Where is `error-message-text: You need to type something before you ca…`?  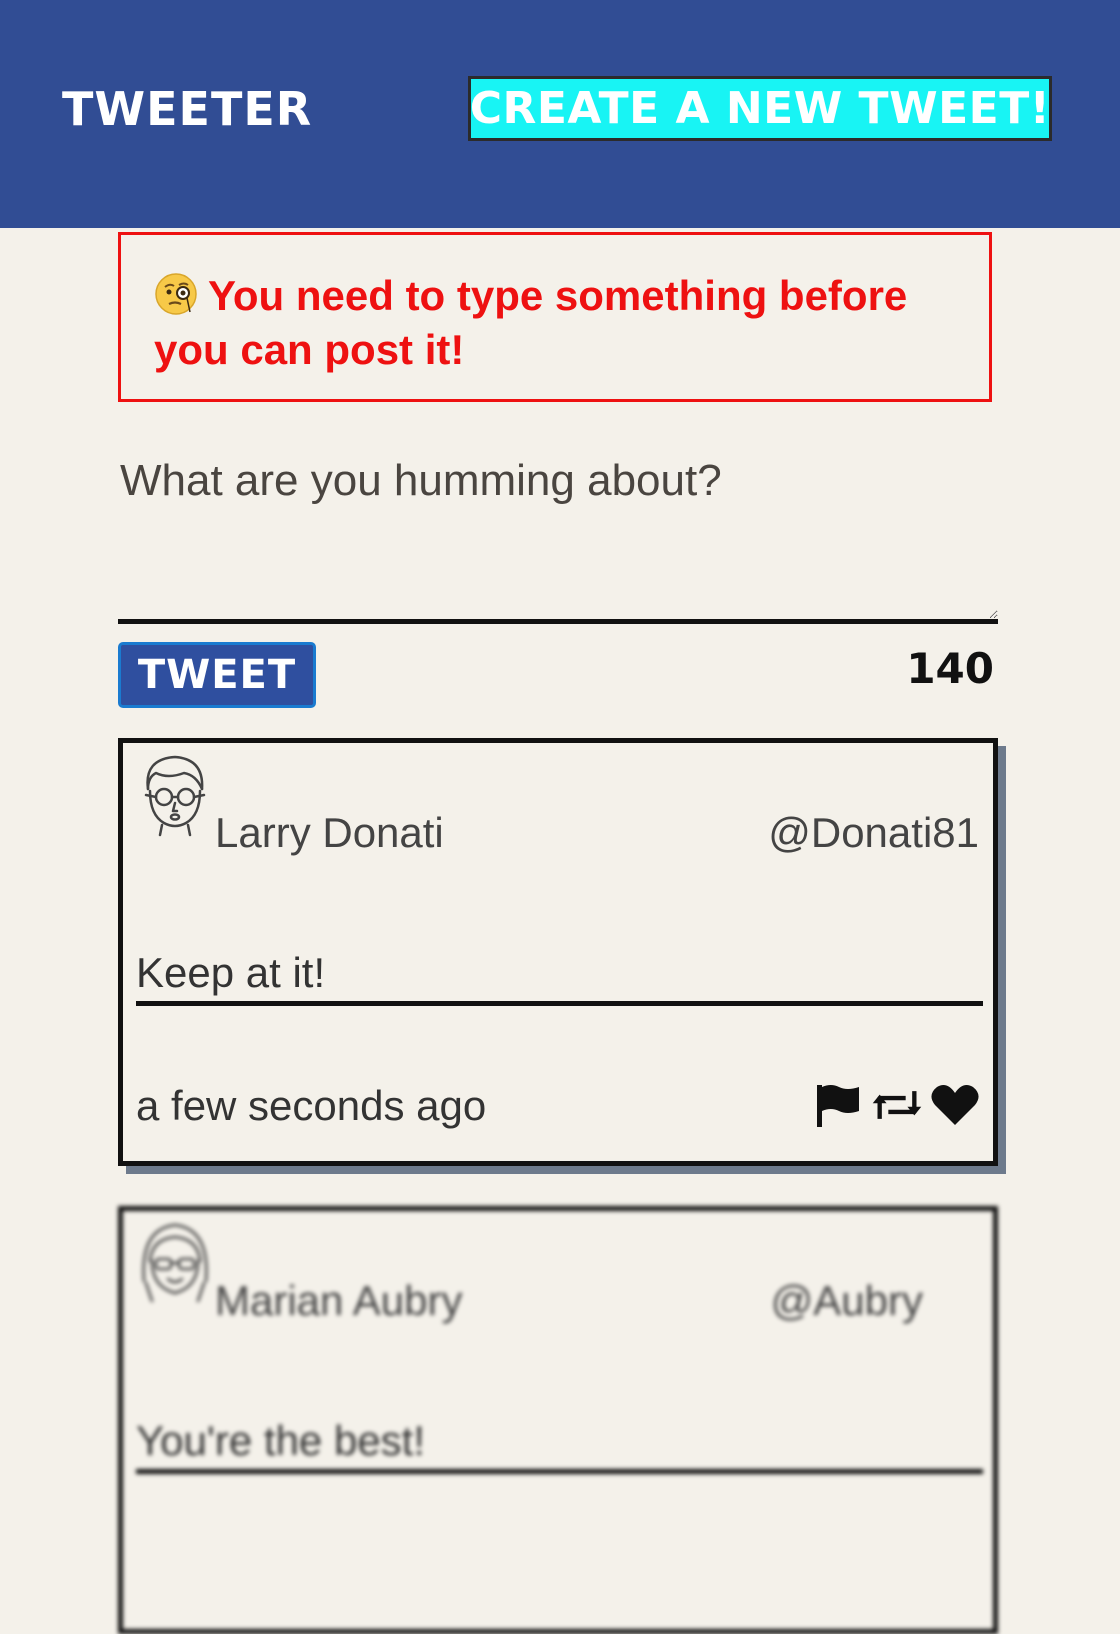
error-message-text: You need to type something before you ca… is located at coordinates (531, 322).